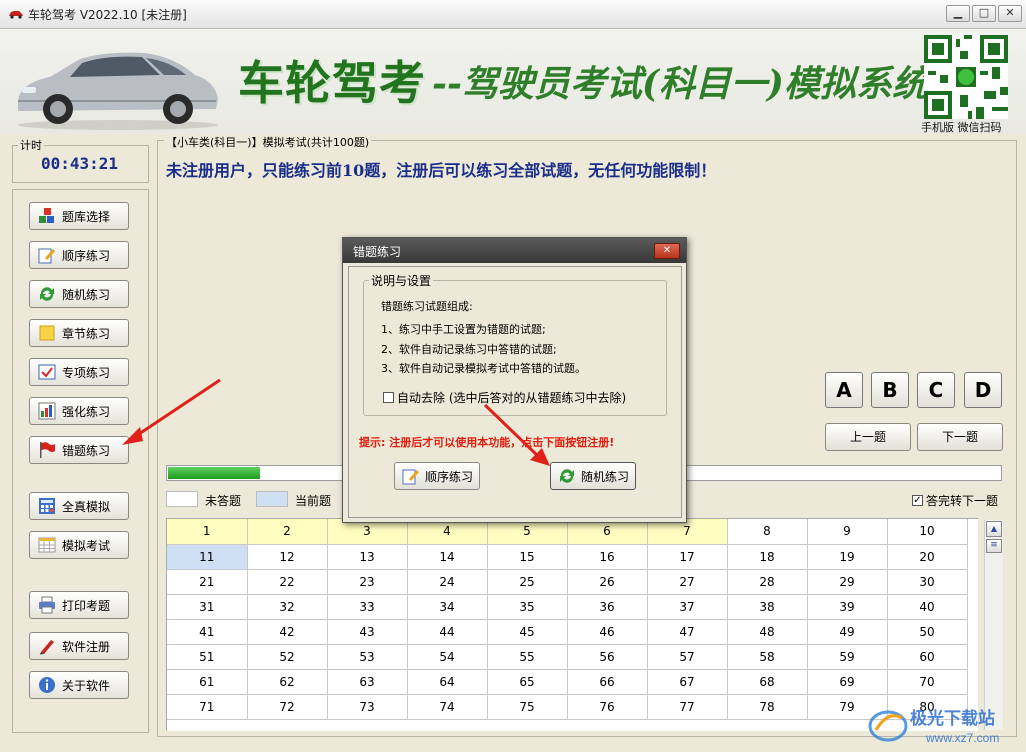 Image resolution: width=1026 pixels, height=752 pixels. Describe the element at coordinates (847, 607) in the screenshot. I see `question-cell: 39` at that location.